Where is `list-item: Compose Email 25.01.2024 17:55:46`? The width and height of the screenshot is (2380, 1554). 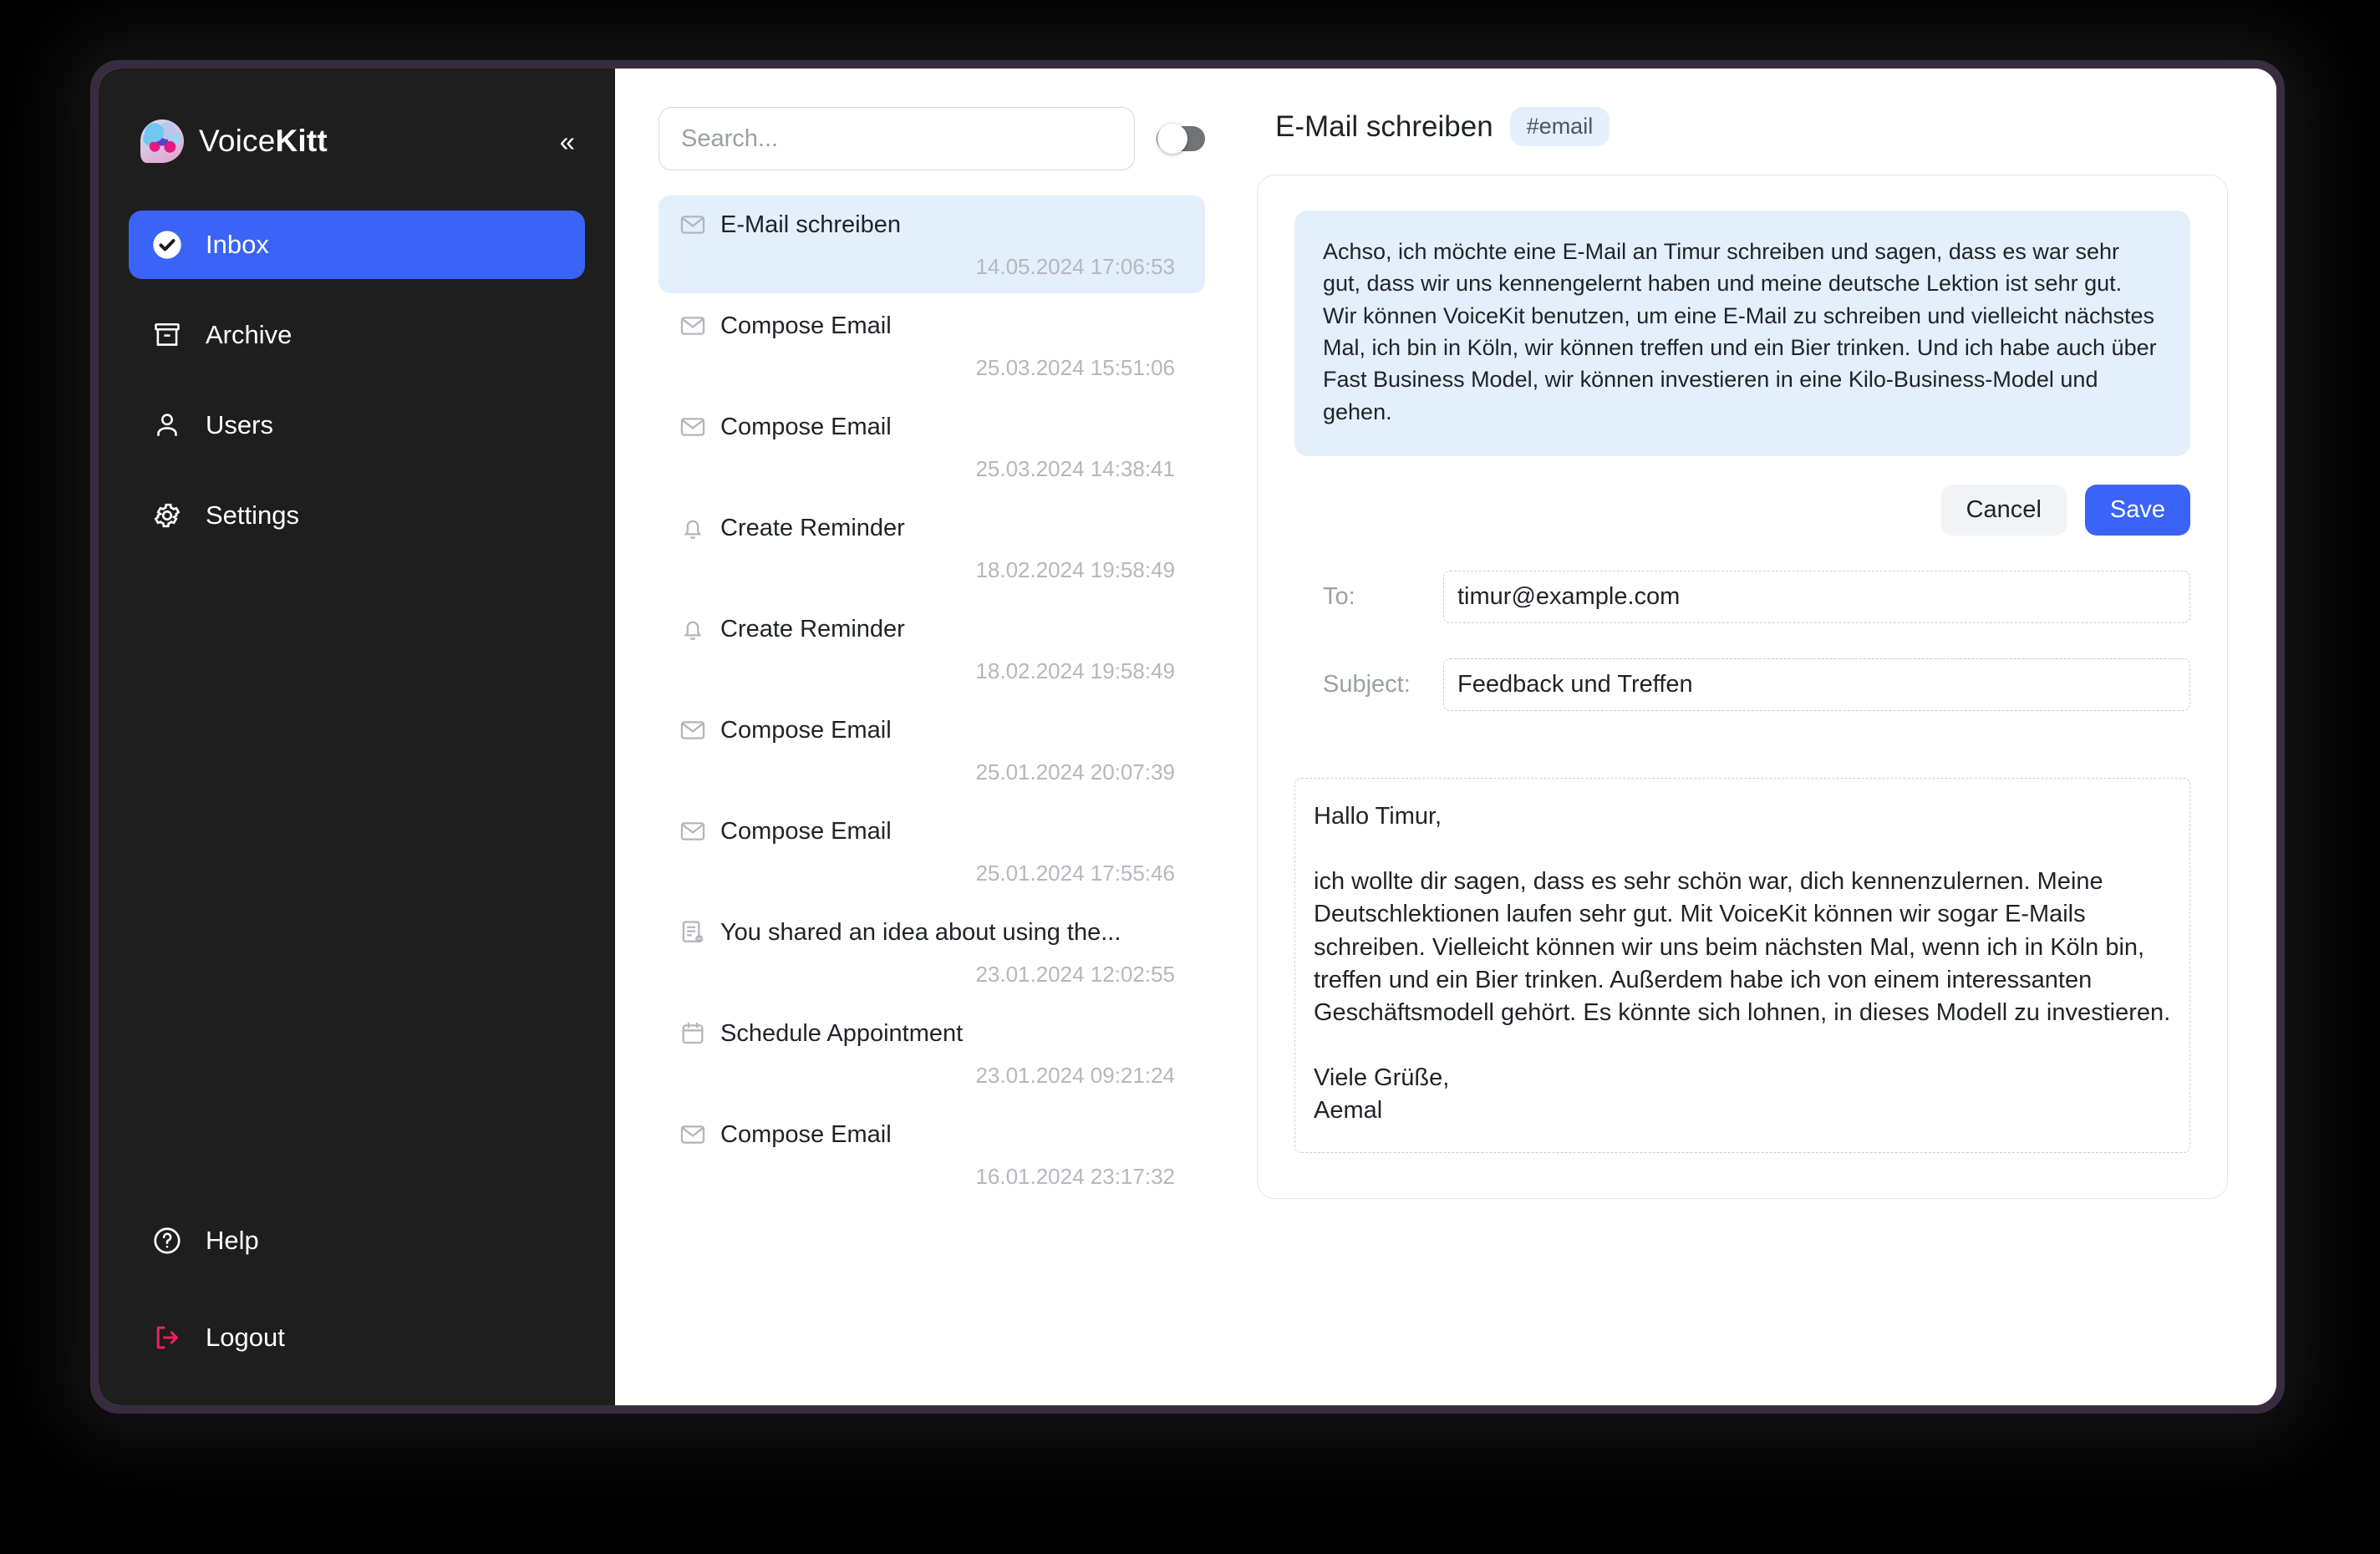
list-item: Compose Email 25.01.2024 17:55:46 is located at coordinates (932, 851).